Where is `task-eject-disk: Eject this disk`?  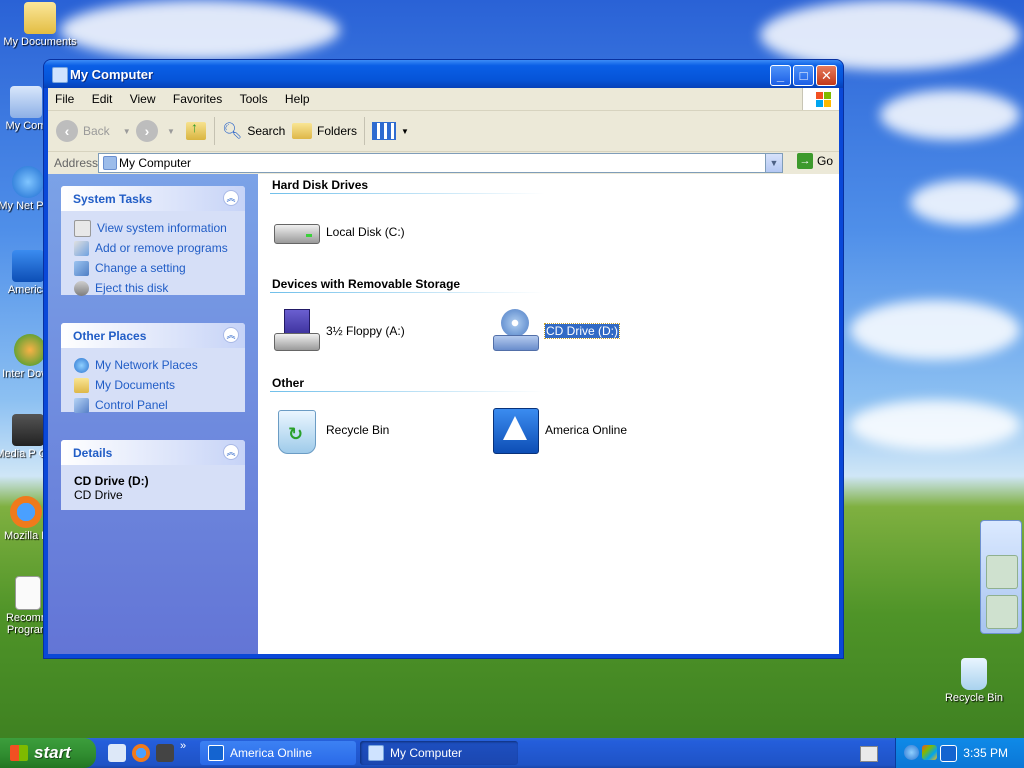
task-eject-disk: Eject this disk is located at coordinates (153, 288).